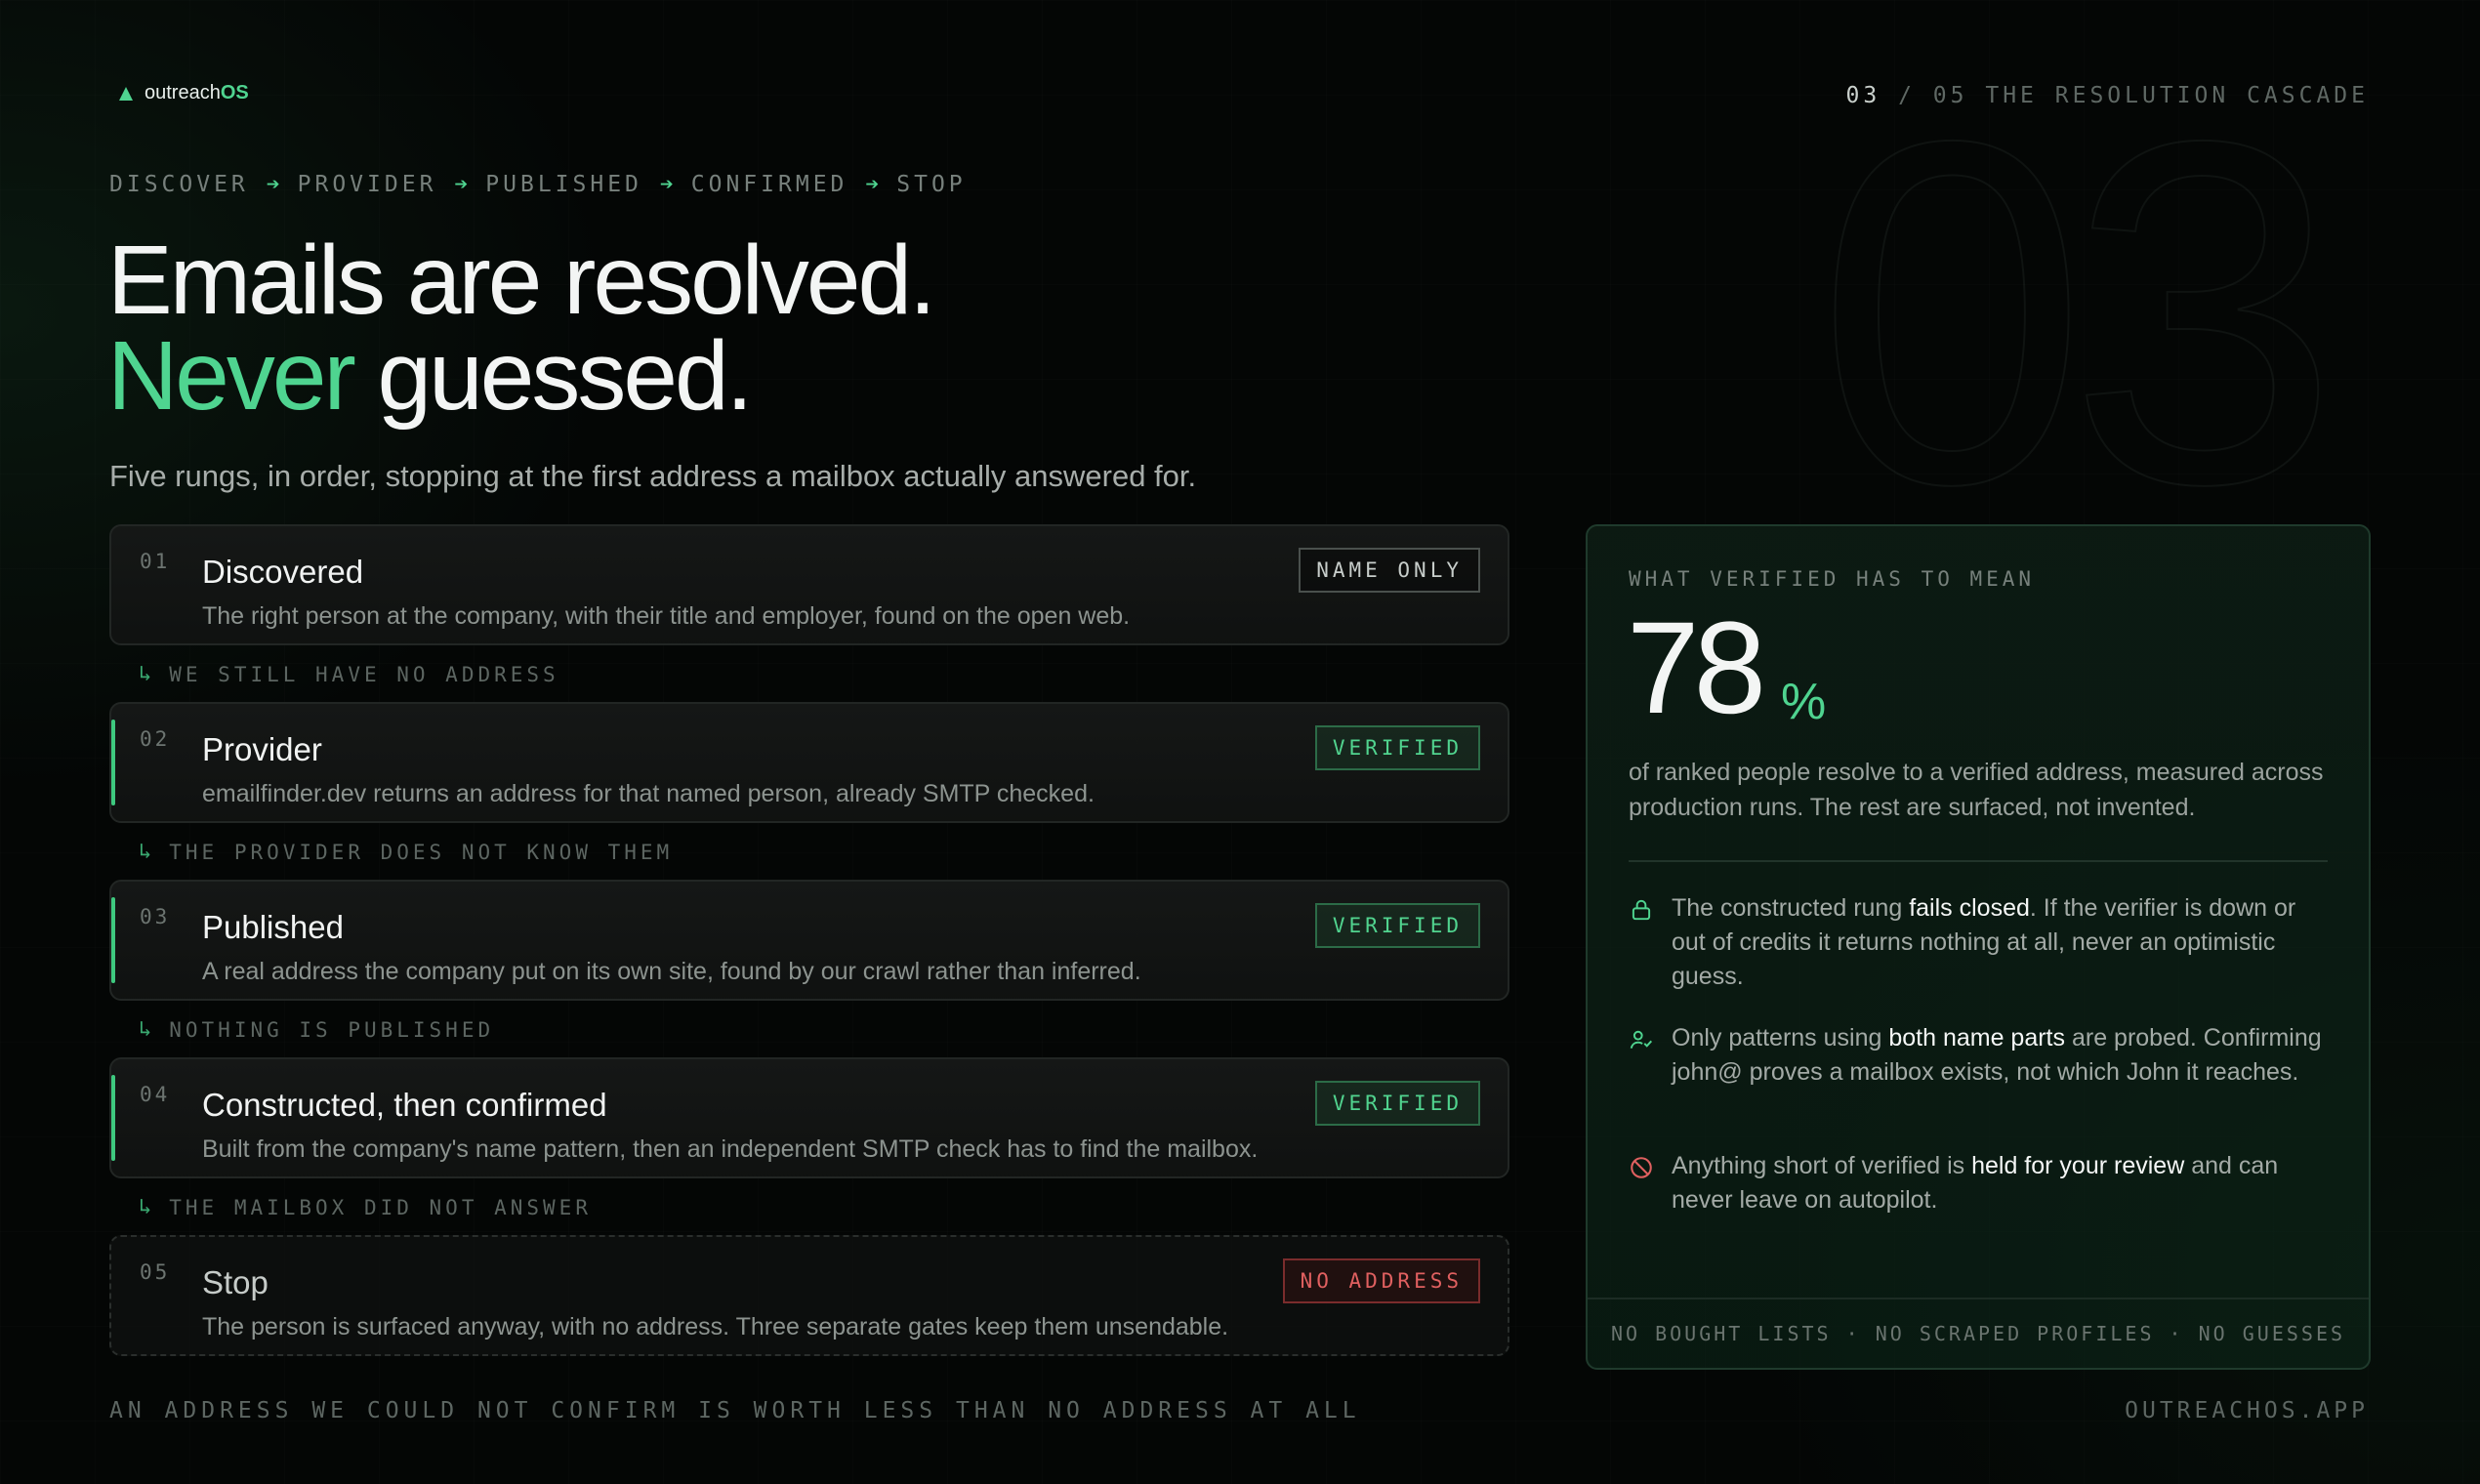  I want to click on rung-title: Constructed, then confirmed, so click(404, 1105).